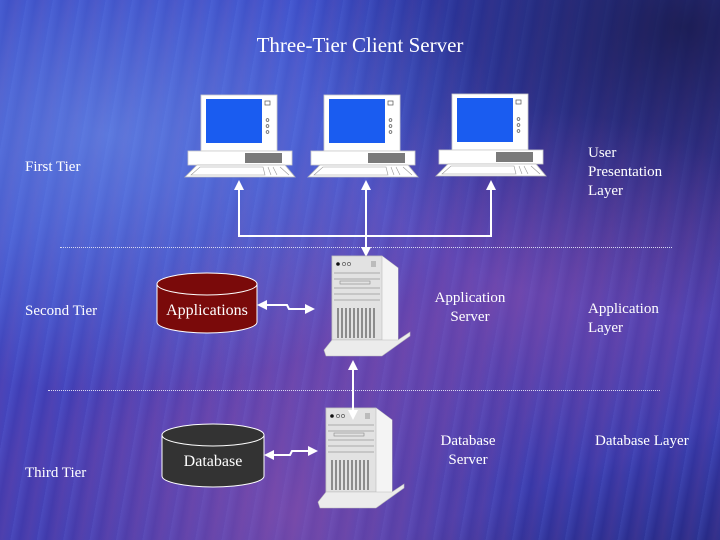  Describe the element at coordinates (286, 307) in the screenshot. I see `applications-link-arrow` at that location.